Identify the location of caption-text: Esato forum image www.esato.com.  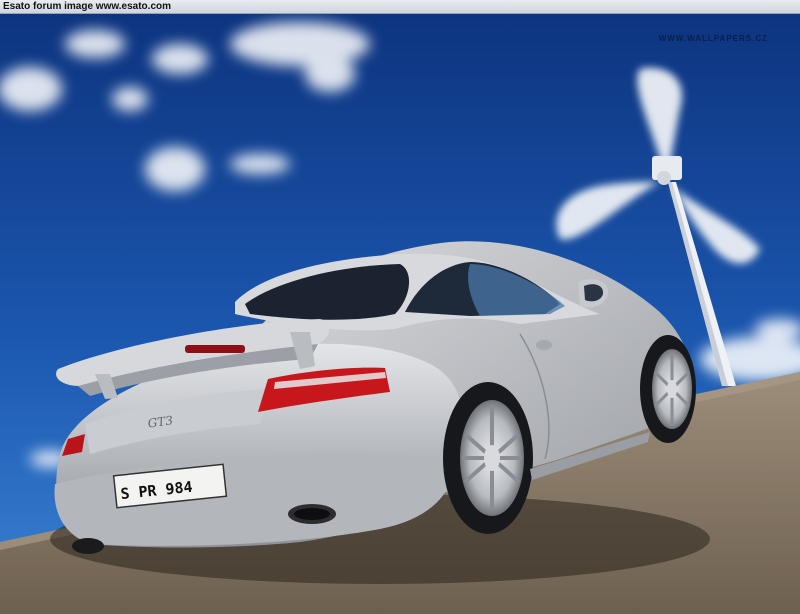
(87, 6).